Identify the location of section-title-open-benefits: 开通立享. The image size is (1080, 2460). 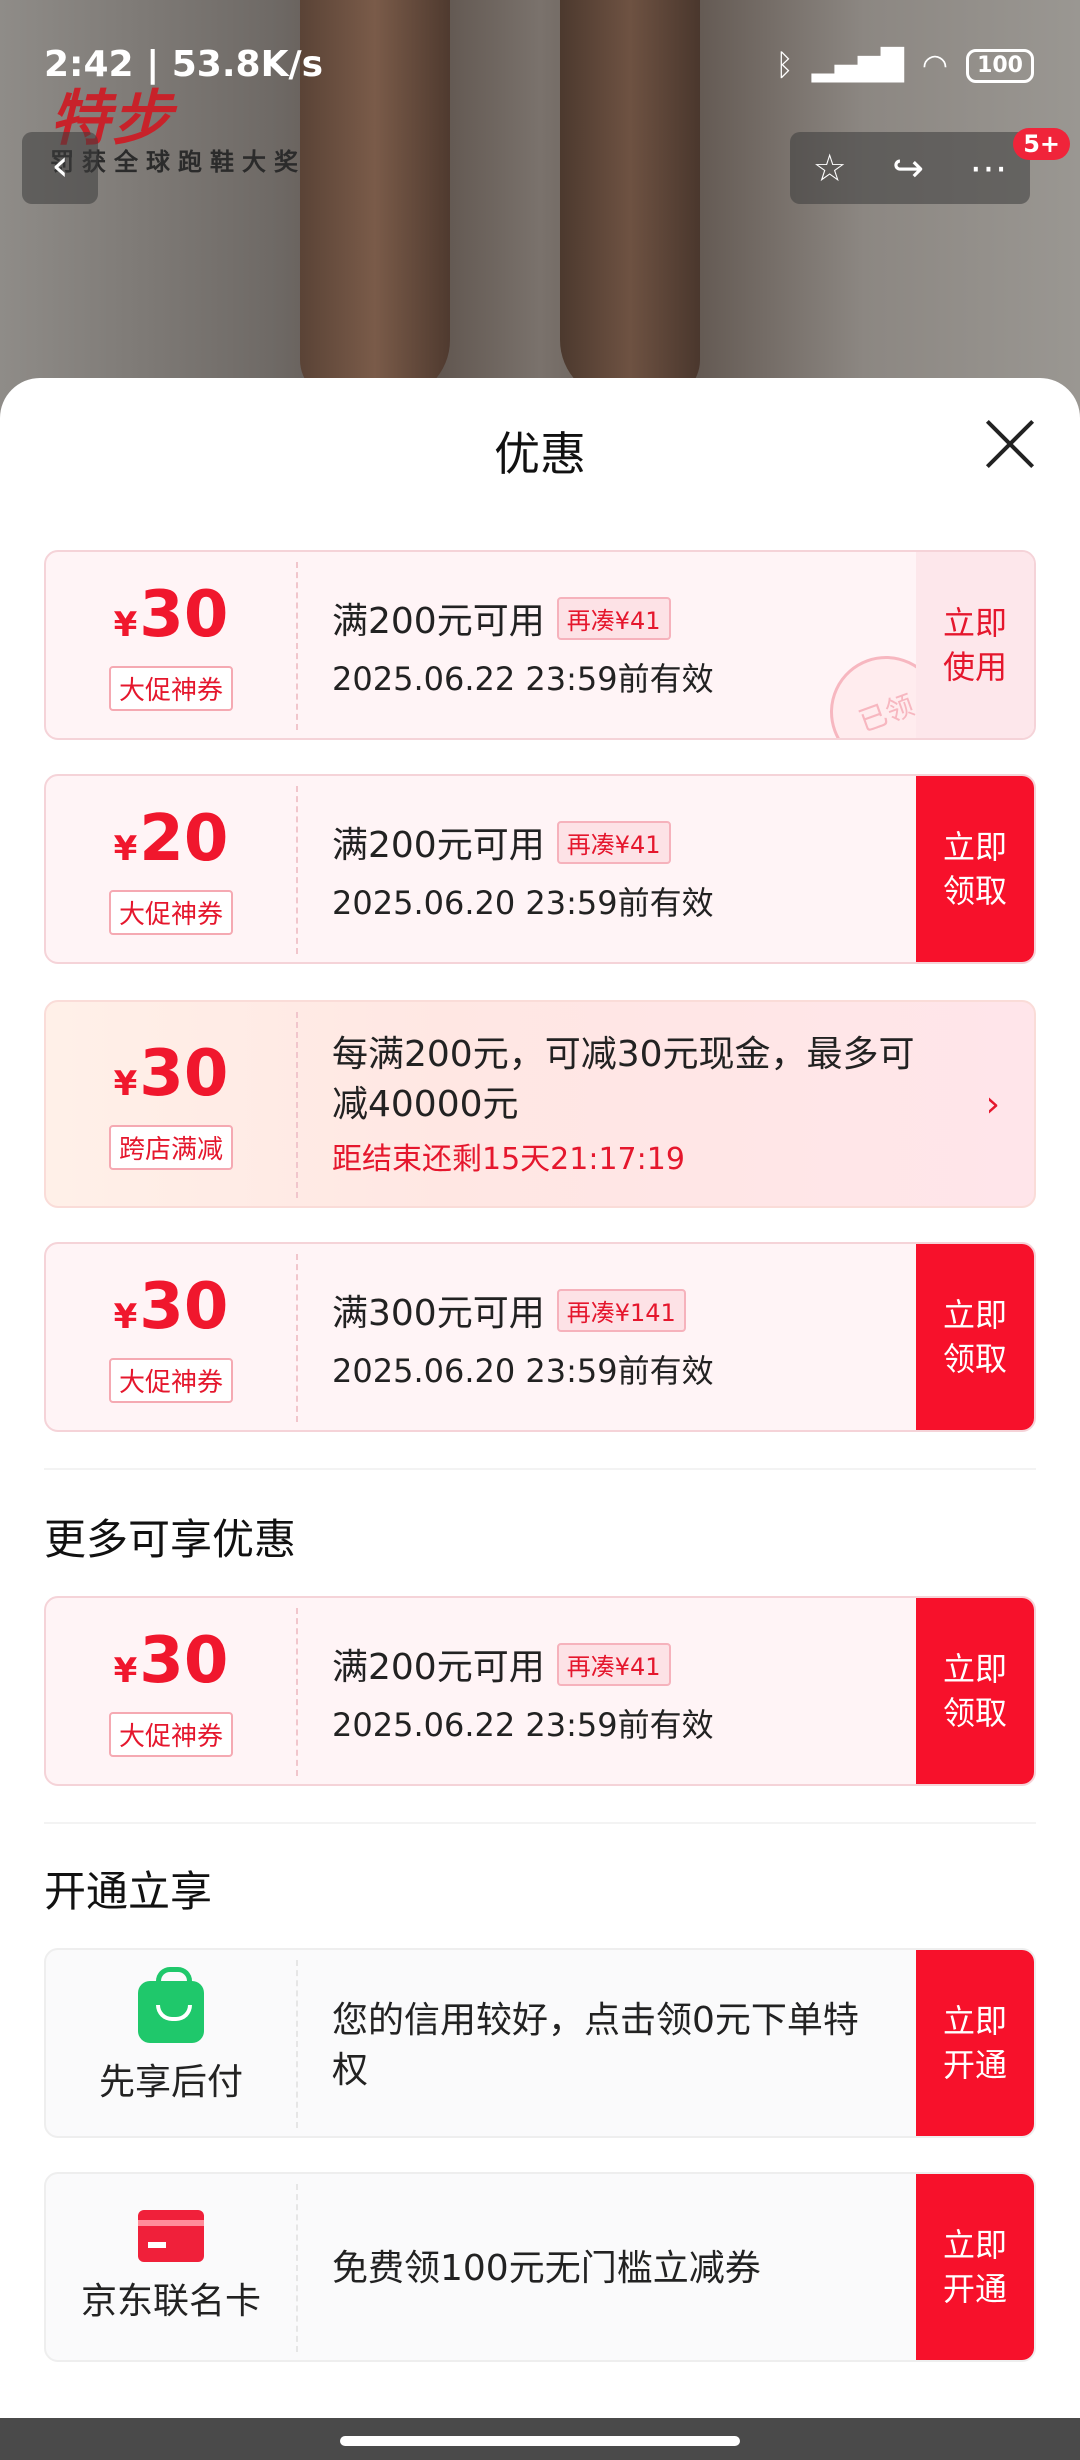
(128, 1891).